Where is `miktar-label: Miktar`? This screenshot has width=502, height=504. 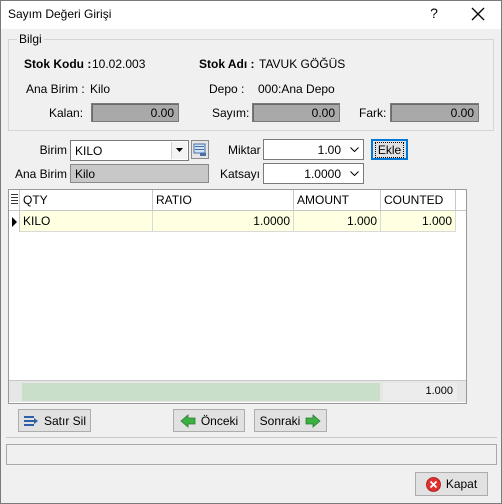 miktar-label: Miktar is located at coordinates (244, 150).